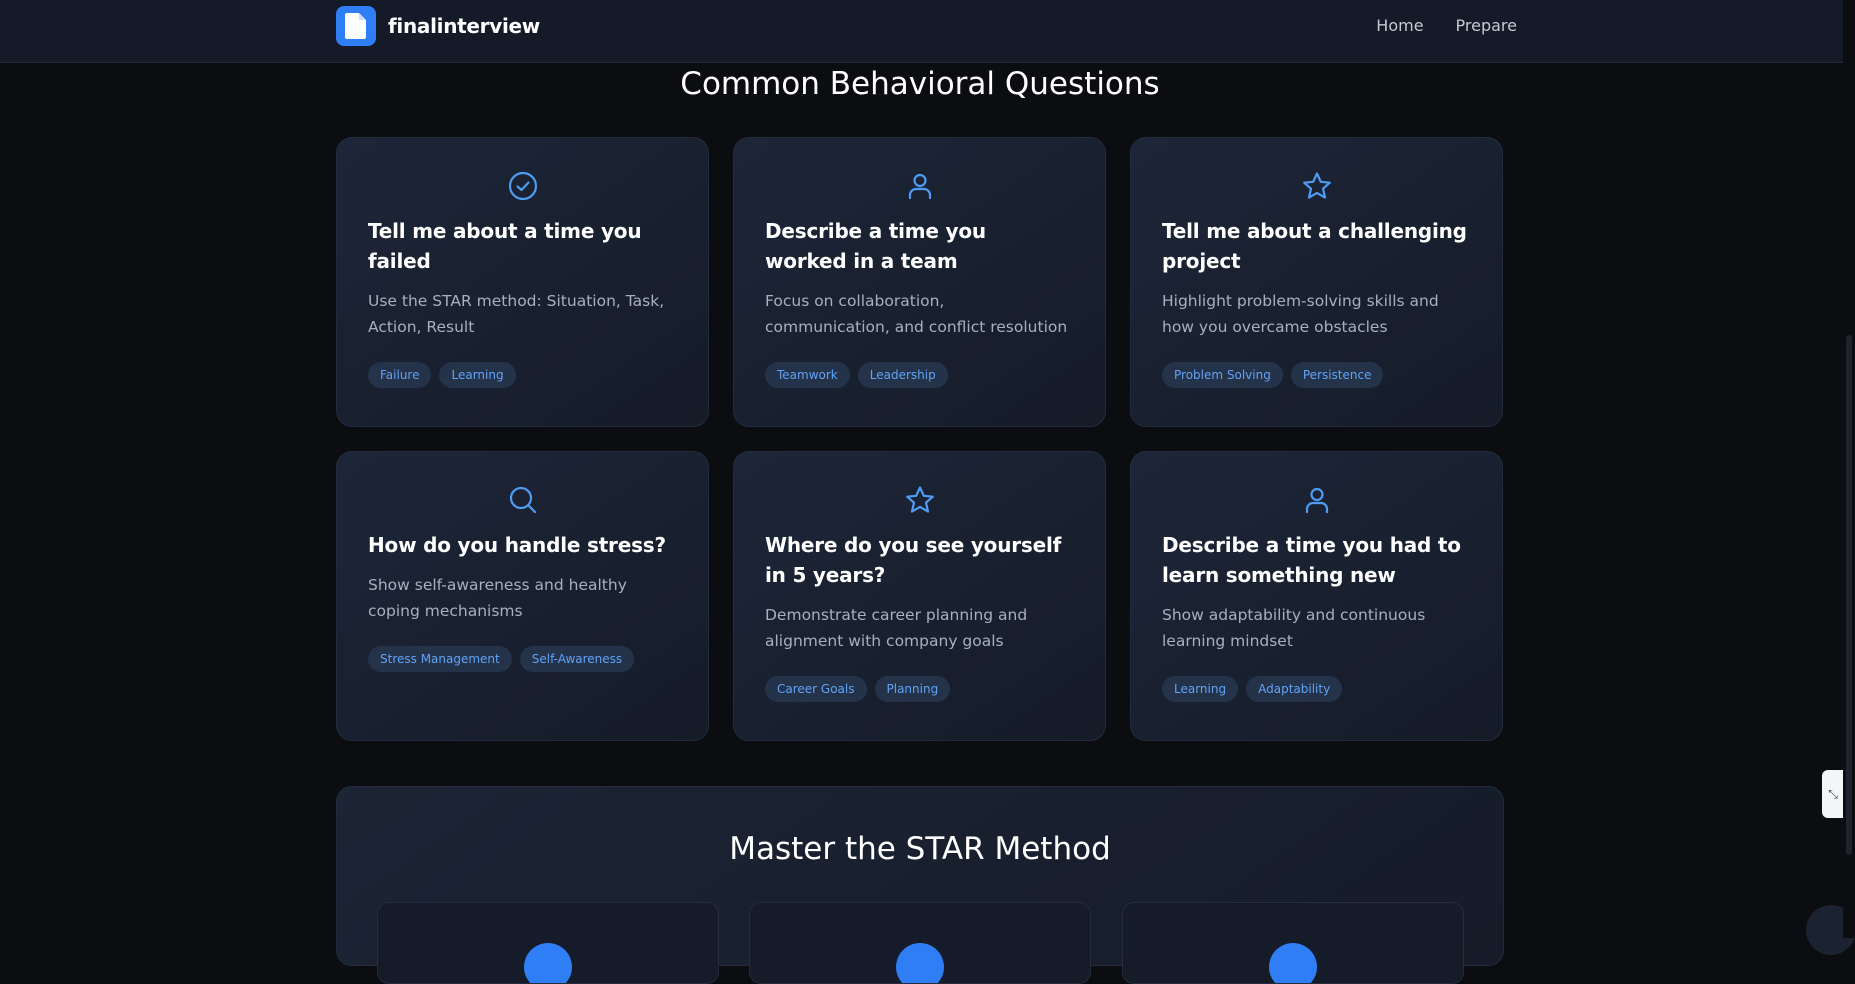  What do you see at coordinates (807, 375) in the screenshot?
I see `tag: Teamwork` at bounding box center [807, 375].